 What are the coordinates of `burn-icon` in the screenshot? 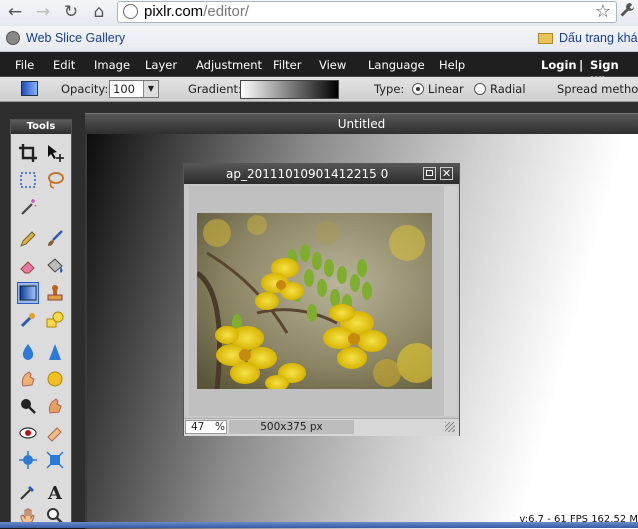 It's located at (55, 406).